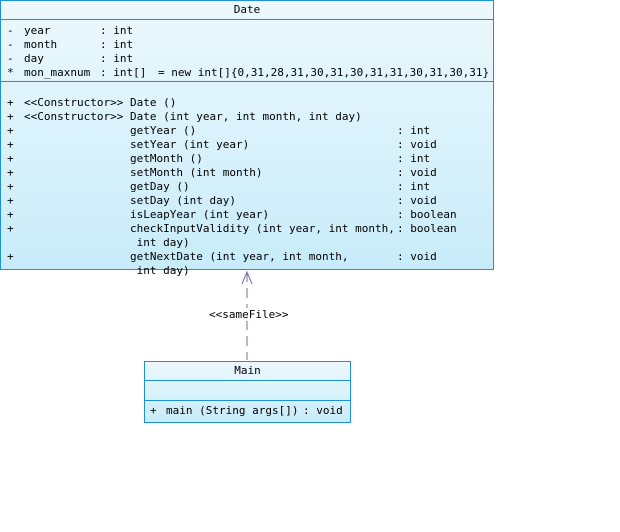  What do you see at coordinates (323, 410) in the screenshot?
I see `operation-return-type: : void` at bounding box center [323, 410].